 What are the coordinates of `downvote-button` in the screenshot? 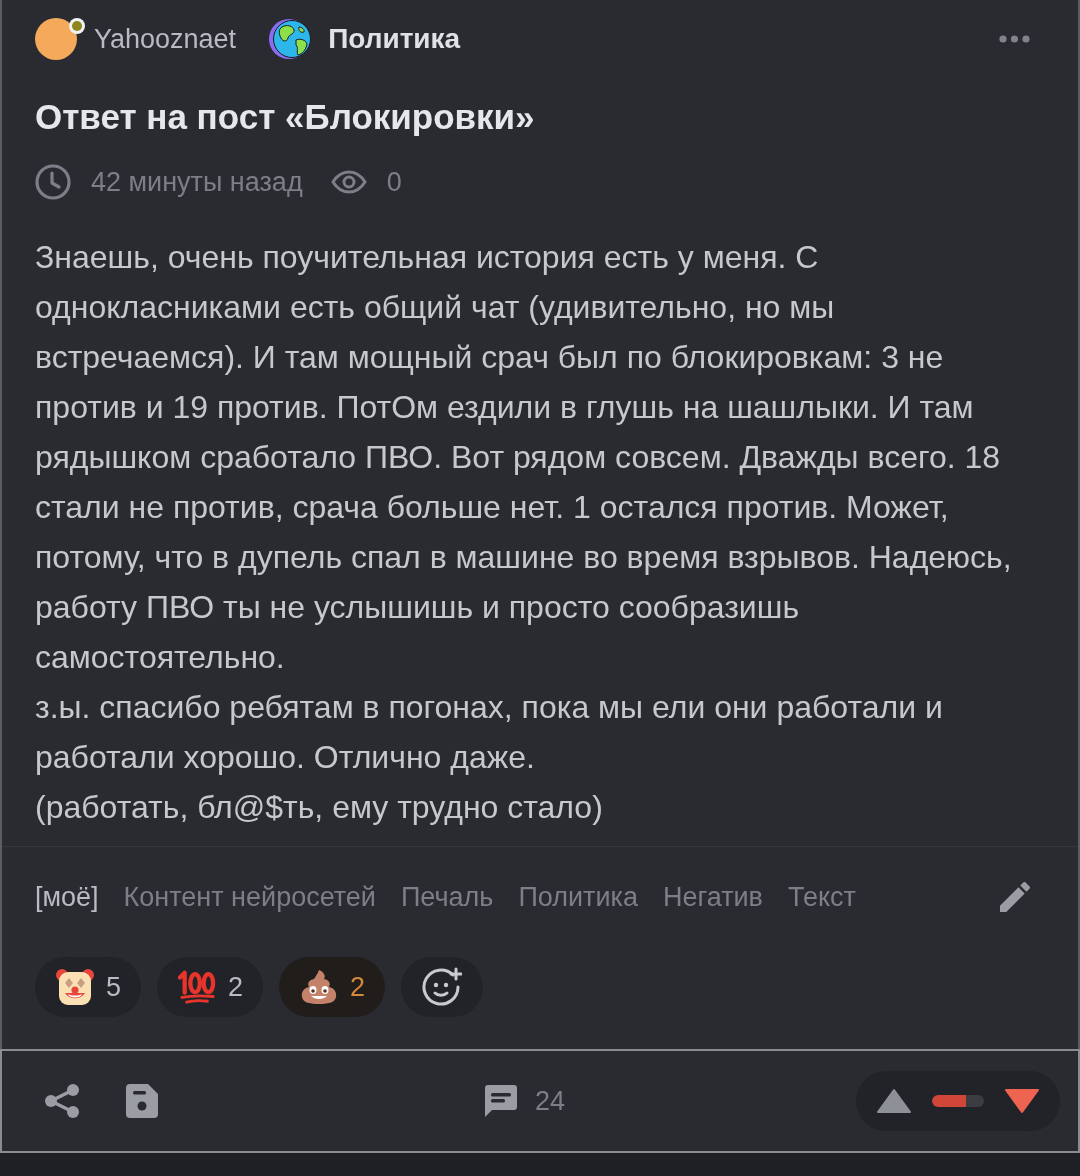 It's located at (1022, 1101).